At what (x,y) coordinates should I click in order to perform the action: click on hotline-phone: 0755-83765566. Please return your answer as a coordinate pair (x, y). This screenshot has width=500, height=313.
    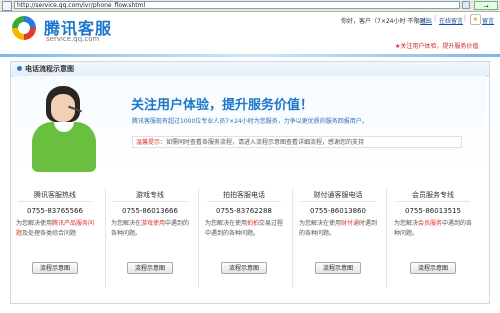
    Looking at the image, I should click on (55, 211).